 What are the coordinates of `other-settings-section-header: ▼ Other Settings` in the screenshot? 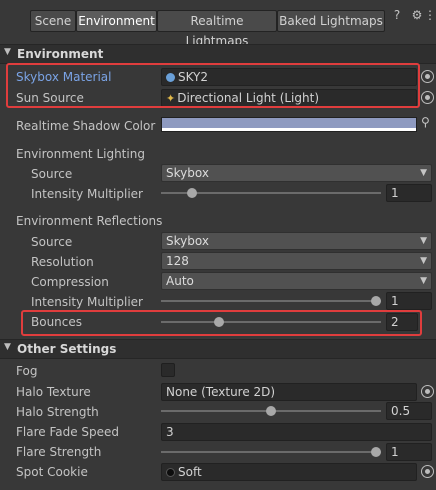 It's located at (218, 349).